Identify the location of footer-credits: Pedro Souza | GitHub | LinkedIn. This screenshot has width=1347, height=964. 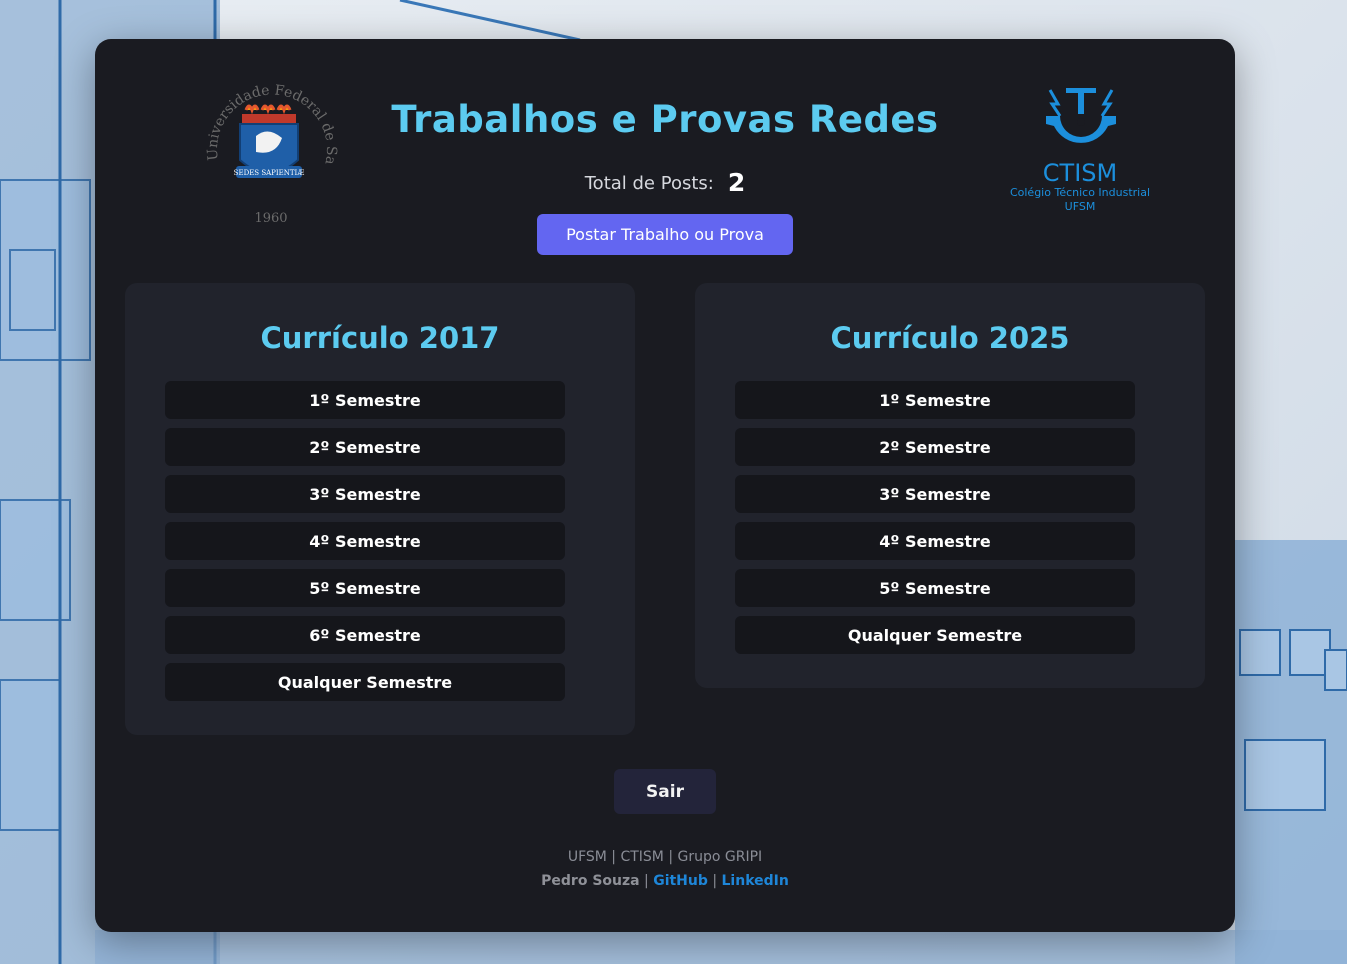
(665, 881).